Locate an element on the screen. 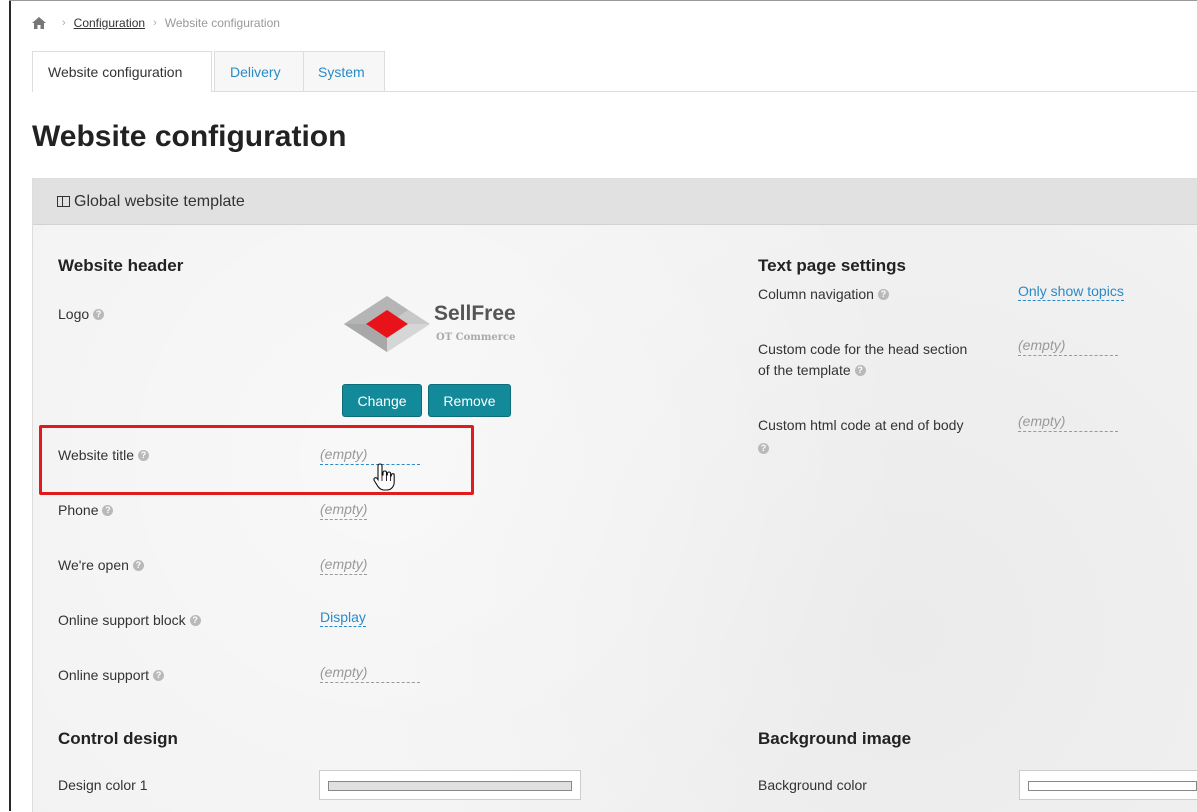 The height and width of the screenshot is (812, 1197). custom-head-code-label-line1: Custom code for the head section is located at coordinates (863, 349).